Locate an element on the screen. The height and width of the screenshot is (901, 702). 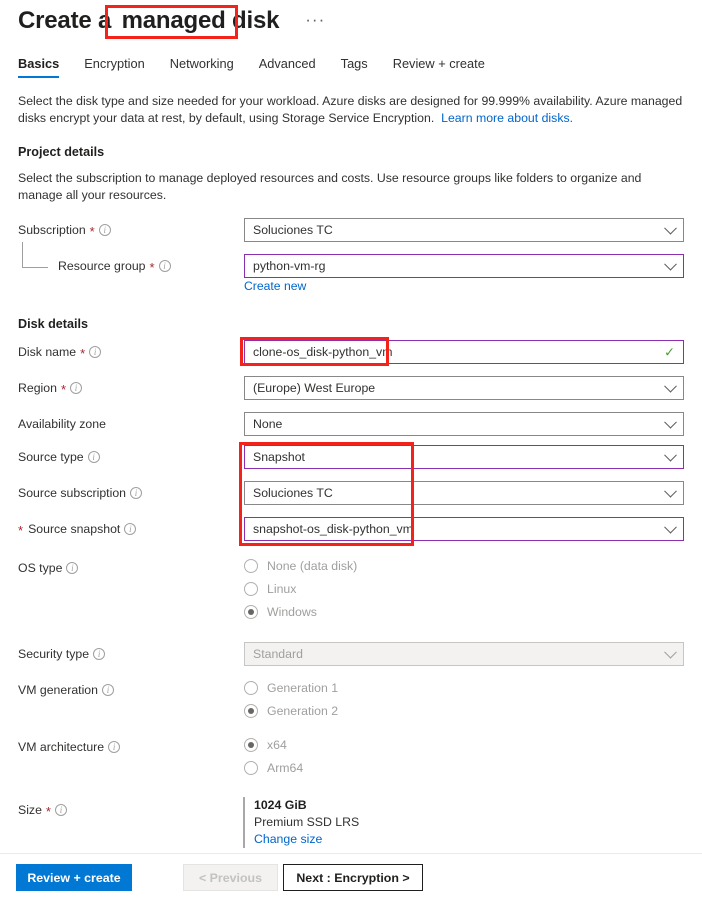
field-row-security-type: Security type i Standard is located at coordinates (351, 654).